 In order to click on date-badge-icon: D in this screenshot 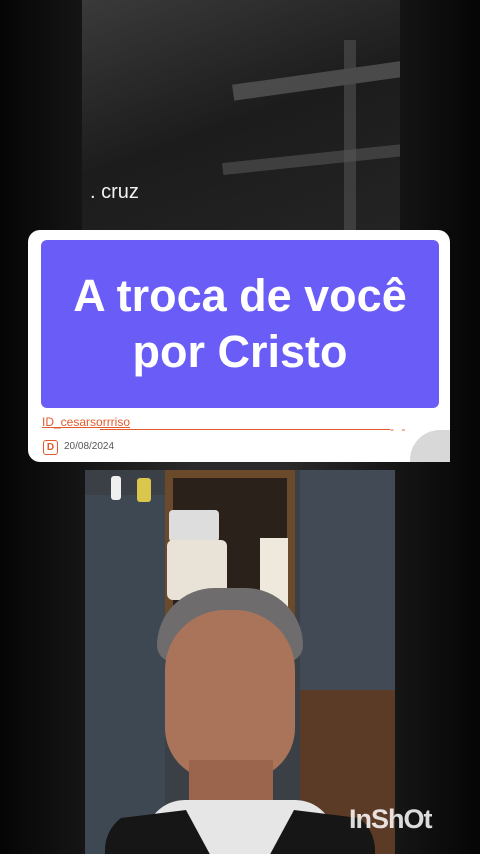, I will do `click(50, 447)`.